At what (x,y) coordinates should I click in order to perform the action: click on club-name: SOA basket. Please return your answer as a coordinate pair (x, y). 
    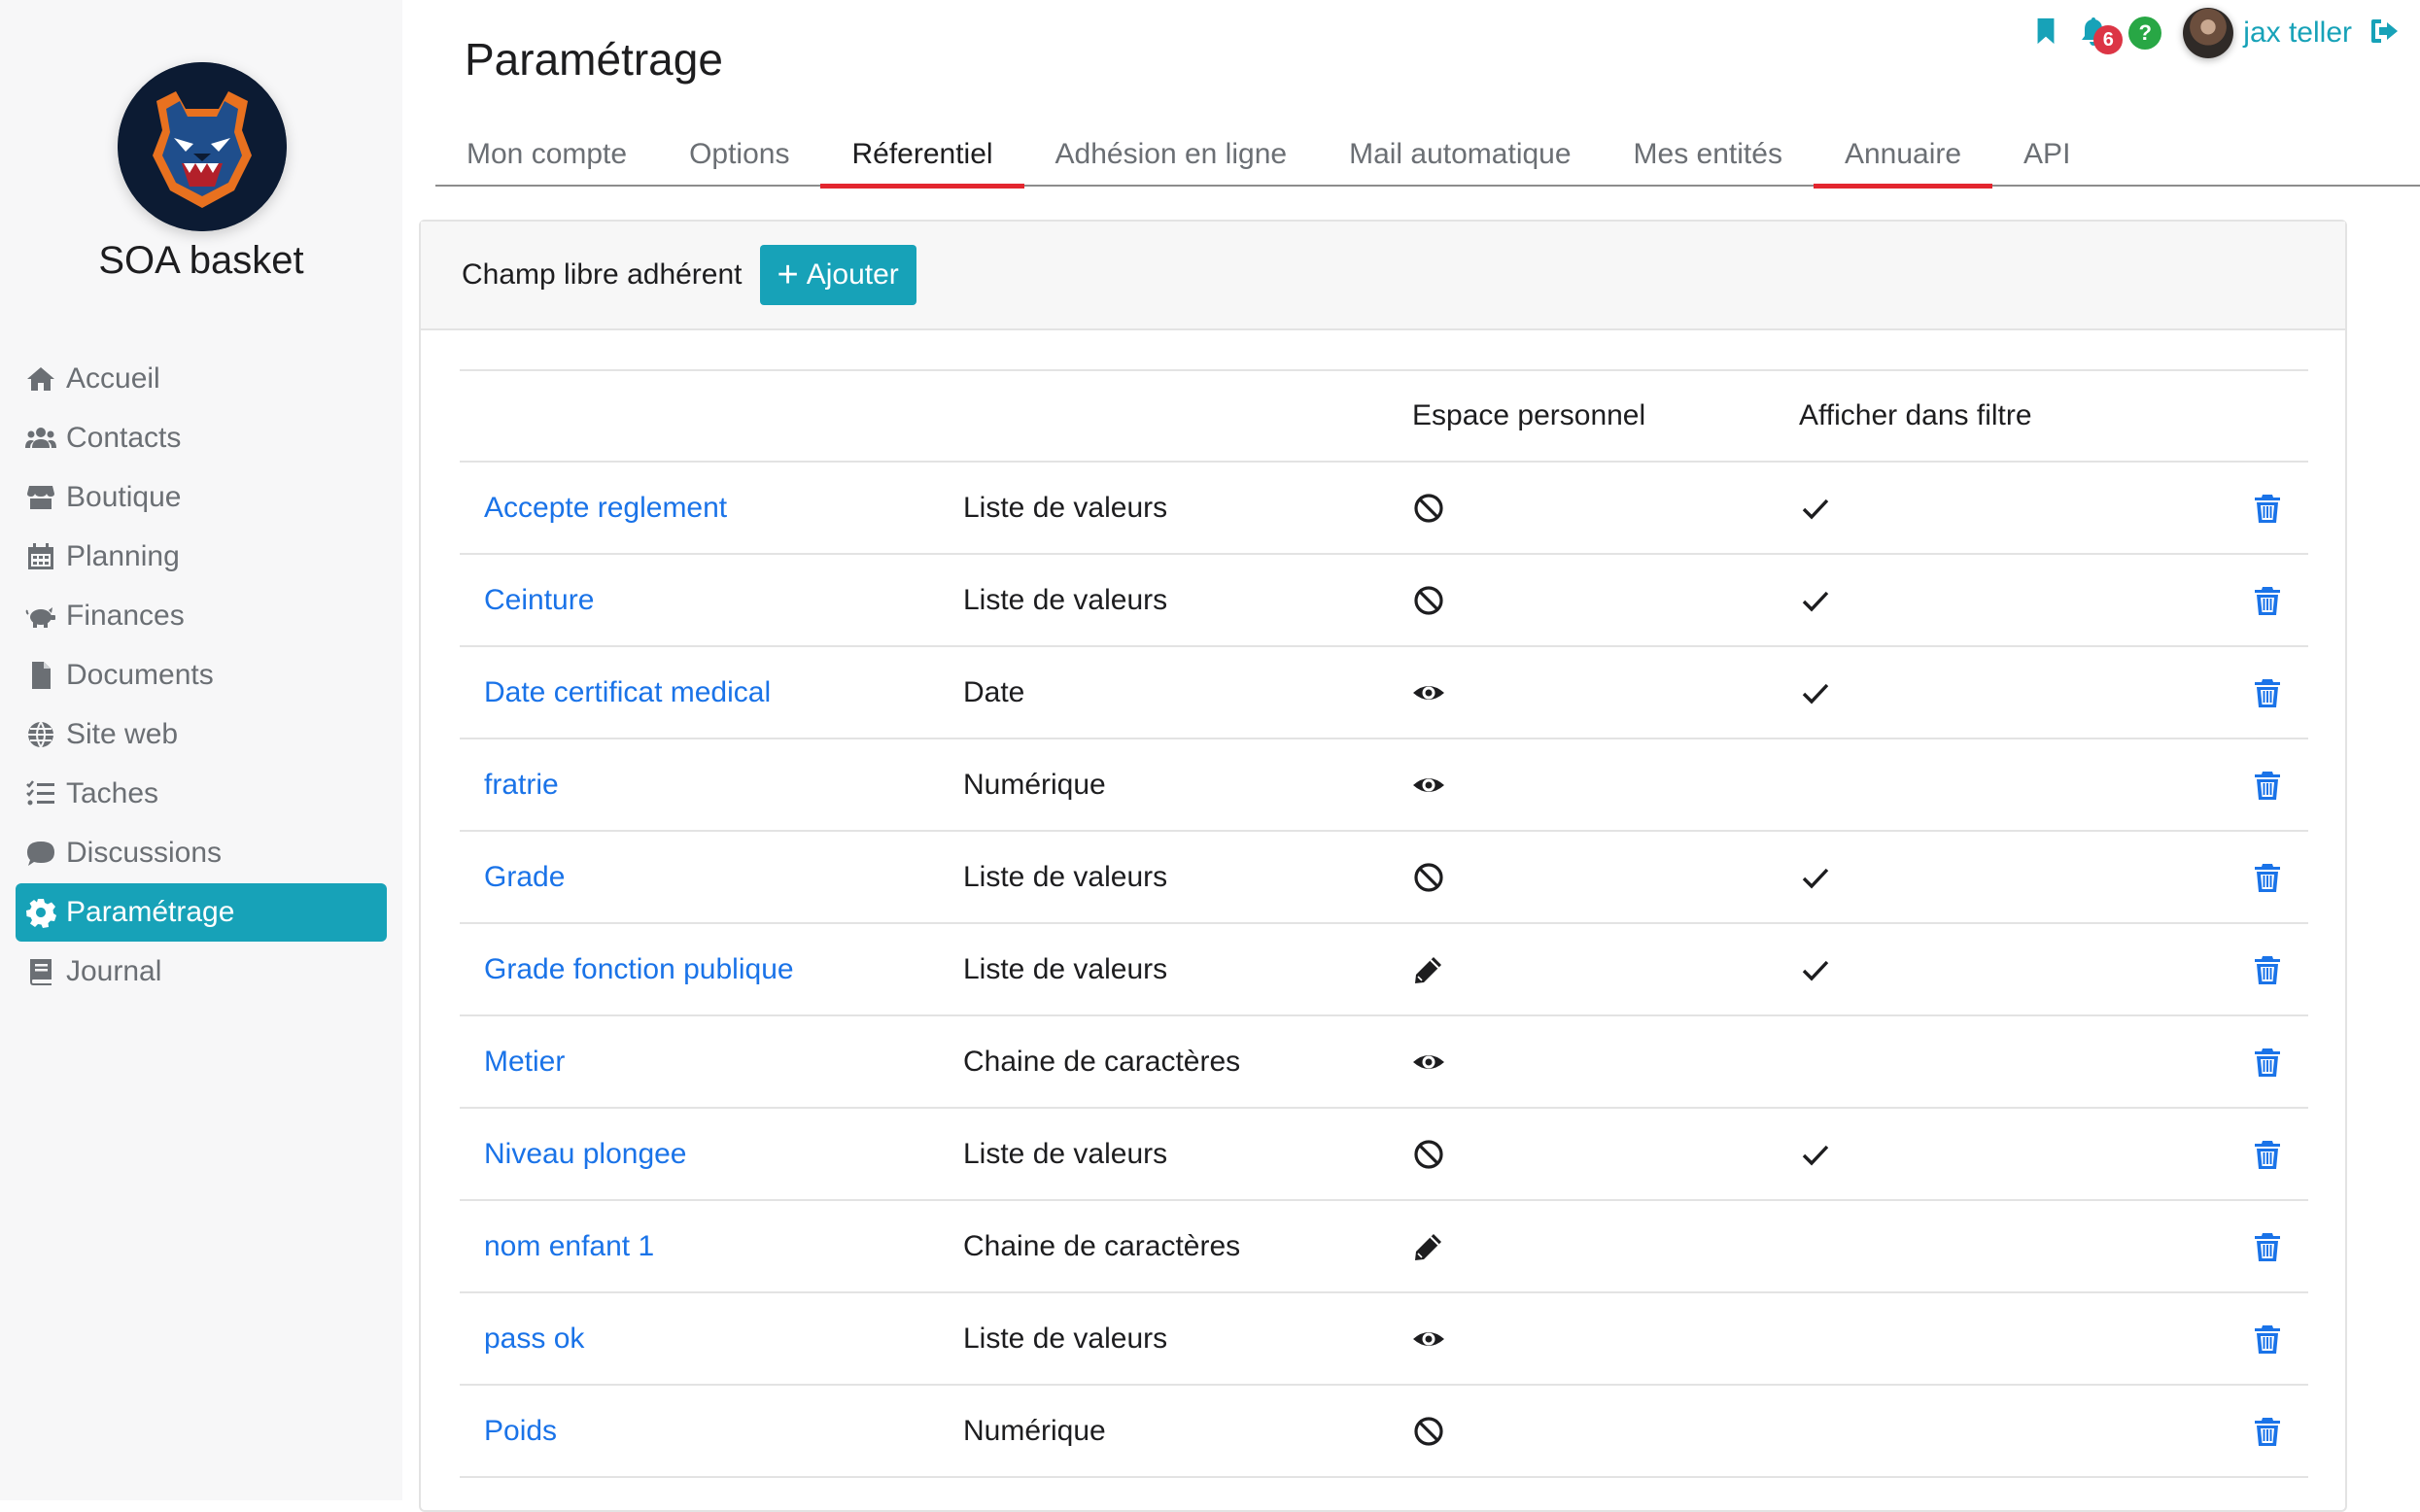
    Looking at the image, I should click on (201, 261).